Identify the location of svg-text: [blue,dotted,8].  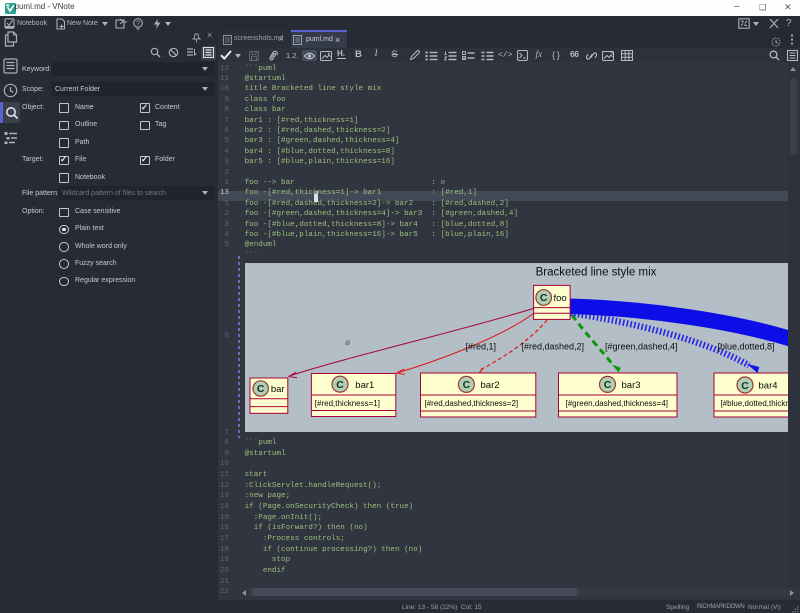
(745, 347).